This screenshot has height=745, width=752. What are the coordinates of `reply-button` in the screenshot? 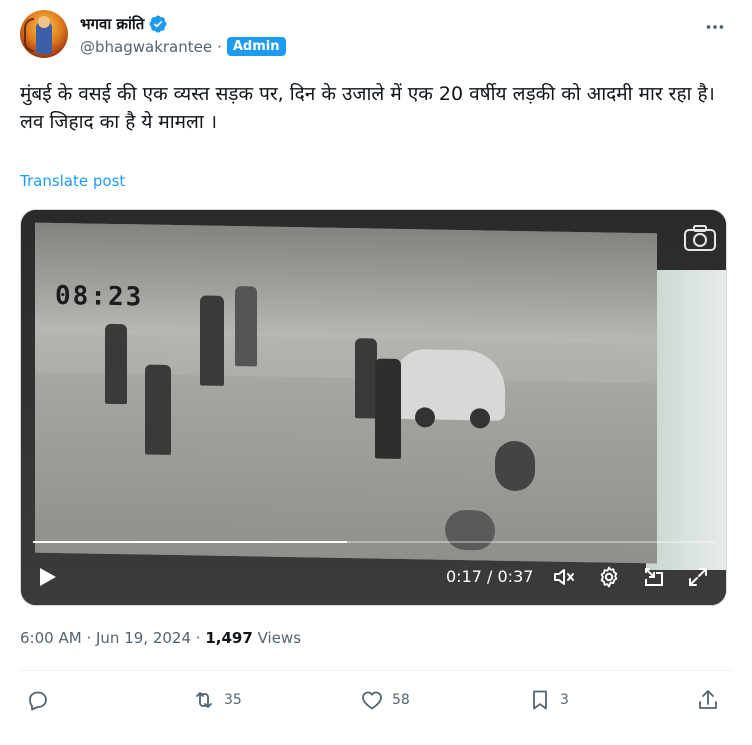 It's located at (42, 700).